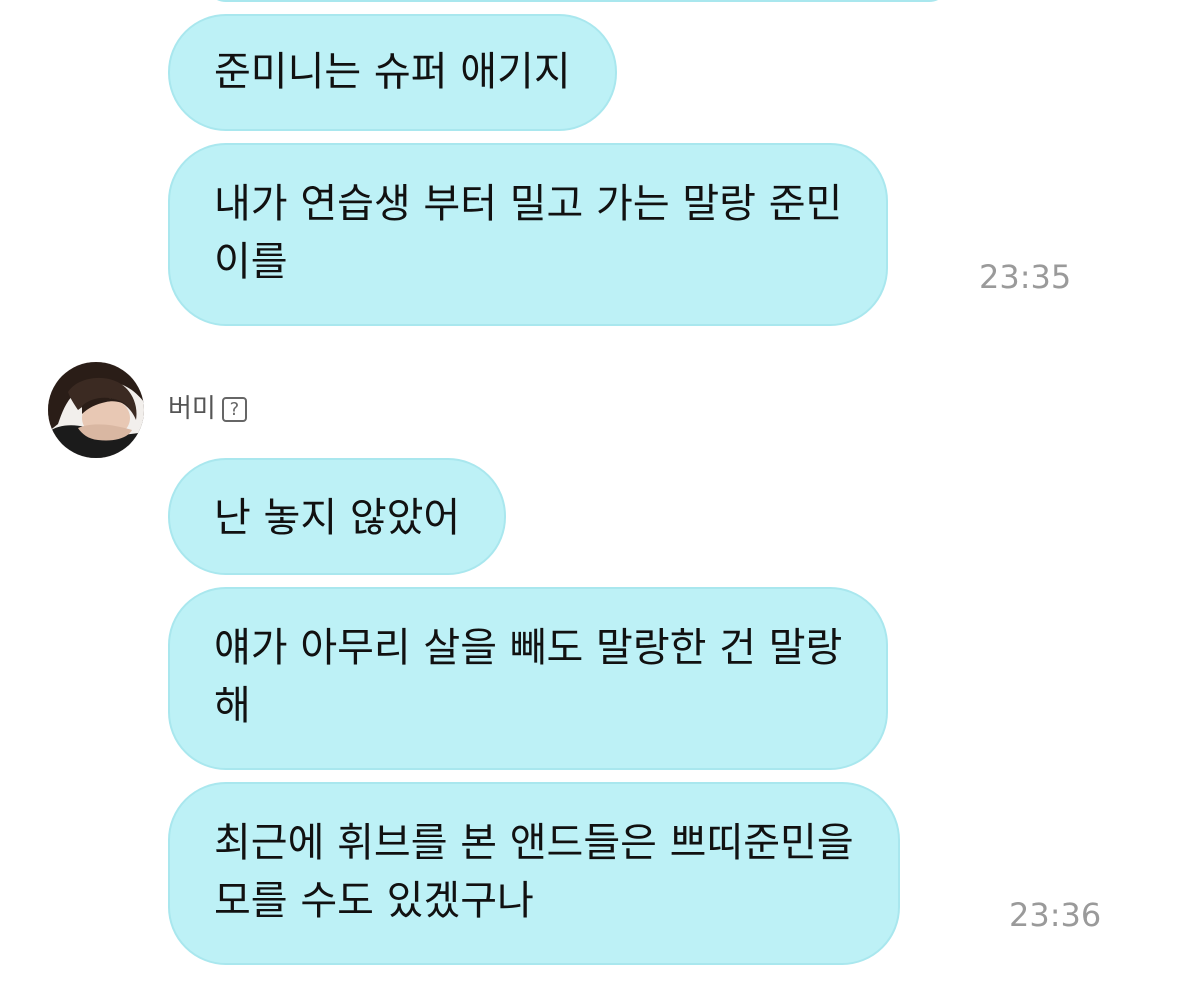  I want to click on message-bubble: 난 놓지 않았어, so click(337, 516).